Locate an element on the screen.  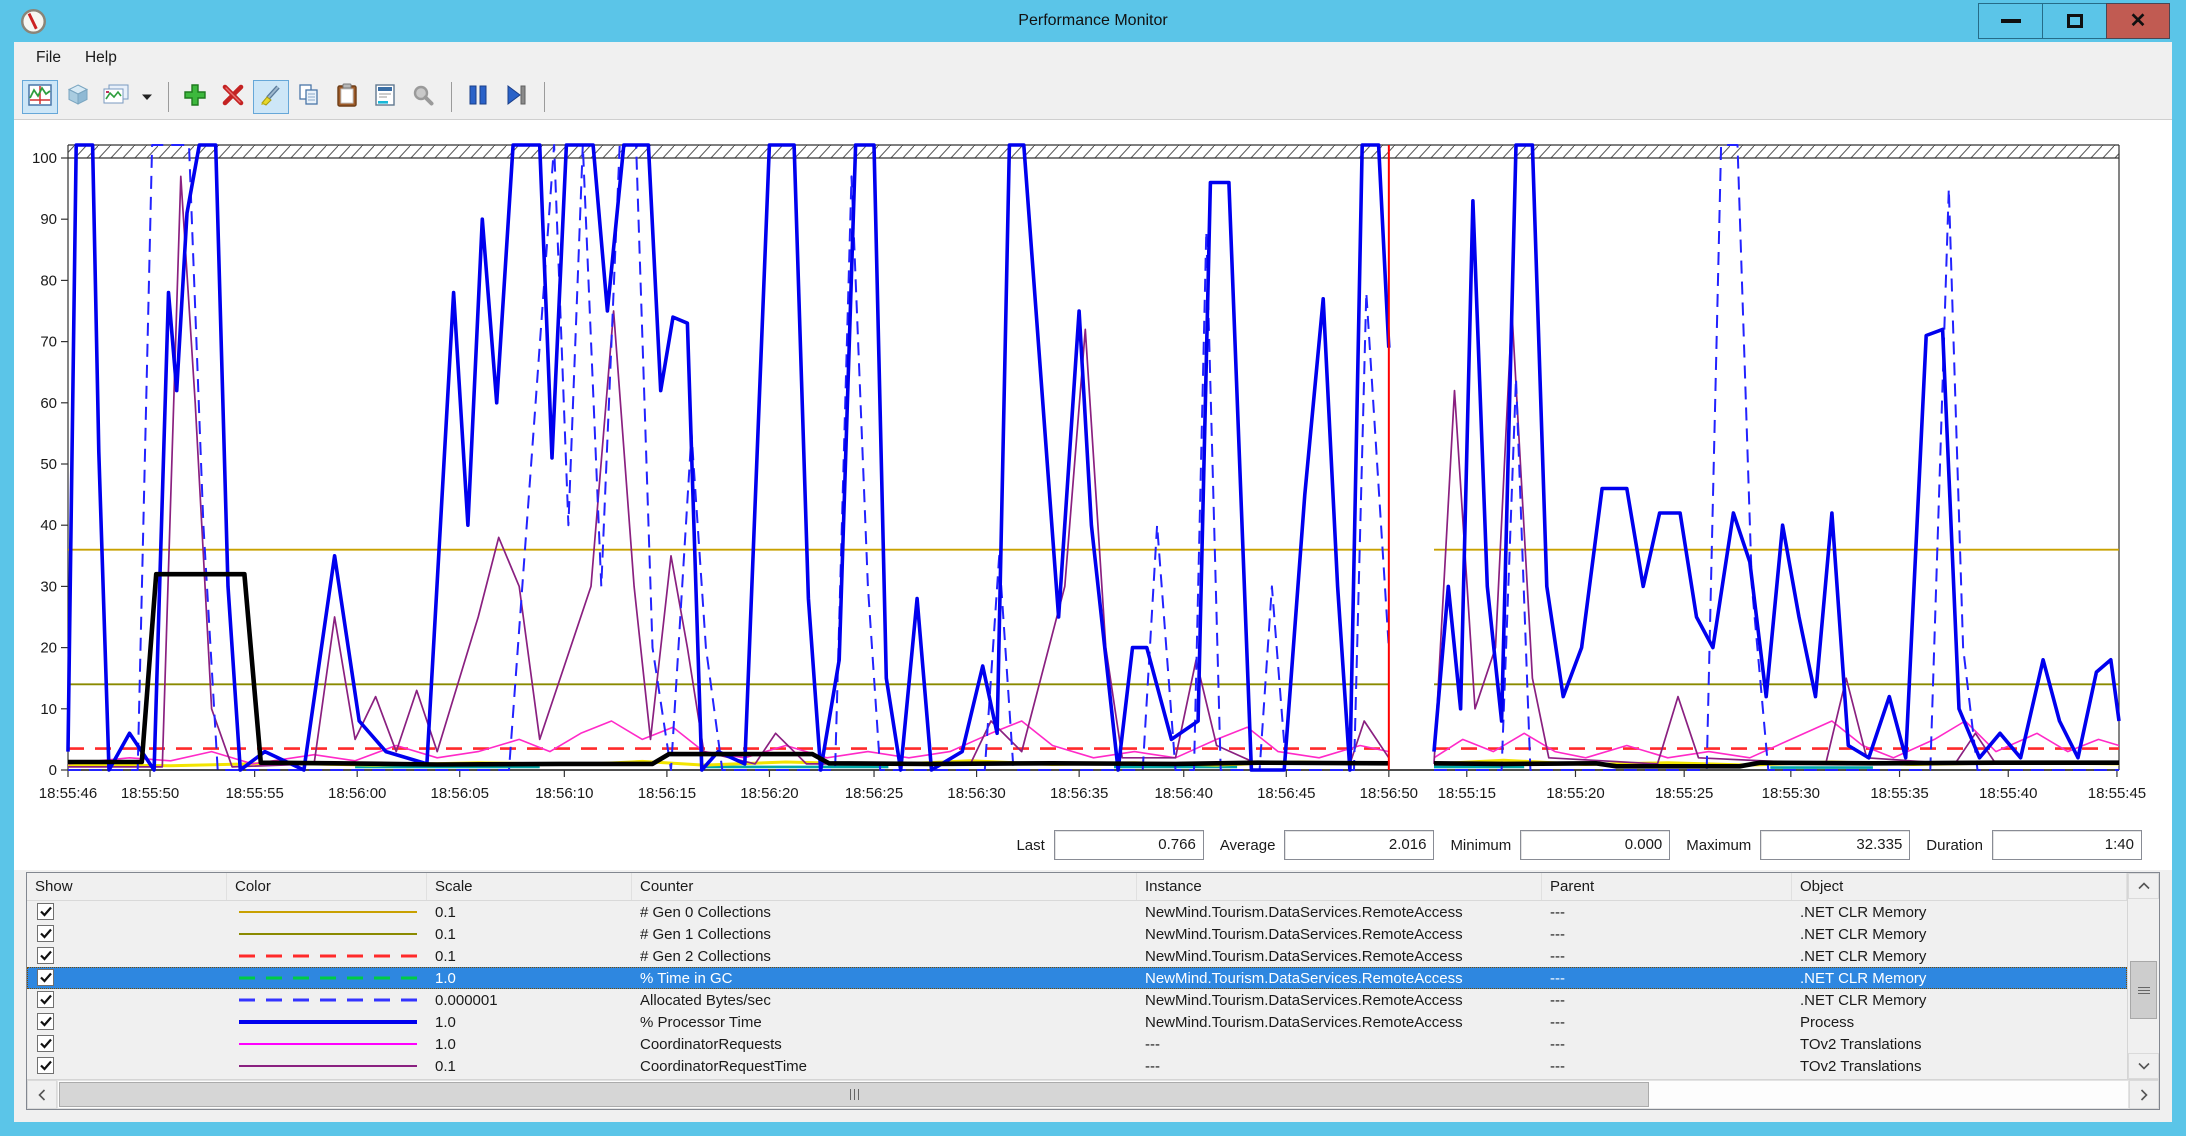
column-header-counter: Counter is located at coordinates (884, 886).